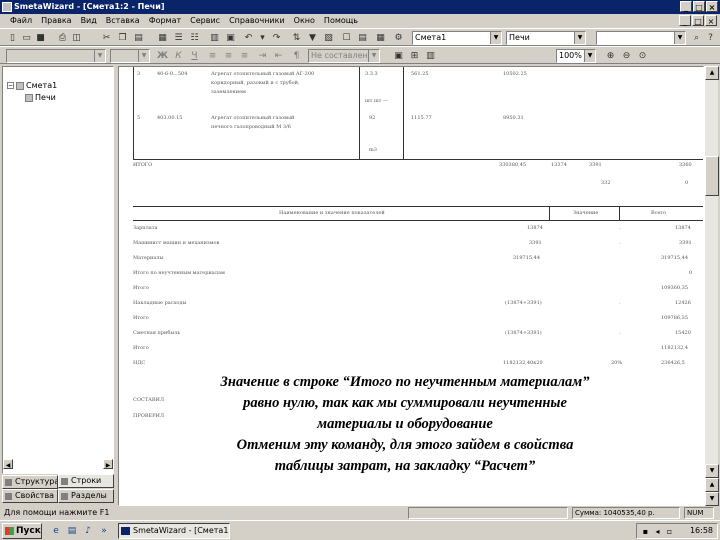 The image size is (720, 540). What do you see at coordinates (362, 38) in the screenshot?
I see `report-icon: ▤` at bounding box center [362, 38].